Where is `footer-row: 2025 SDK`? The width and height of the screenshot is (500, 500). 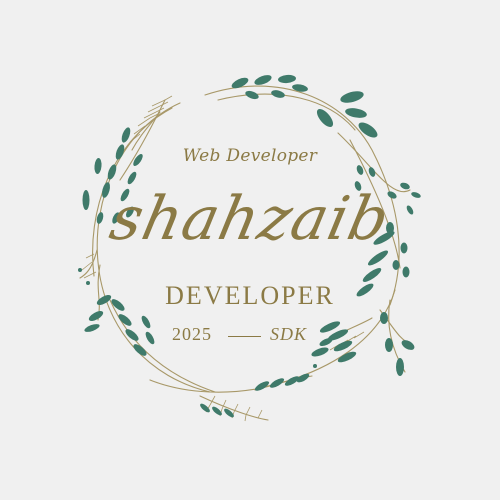 footer-row: 2025 SDK is located at coordinates (250, 337).